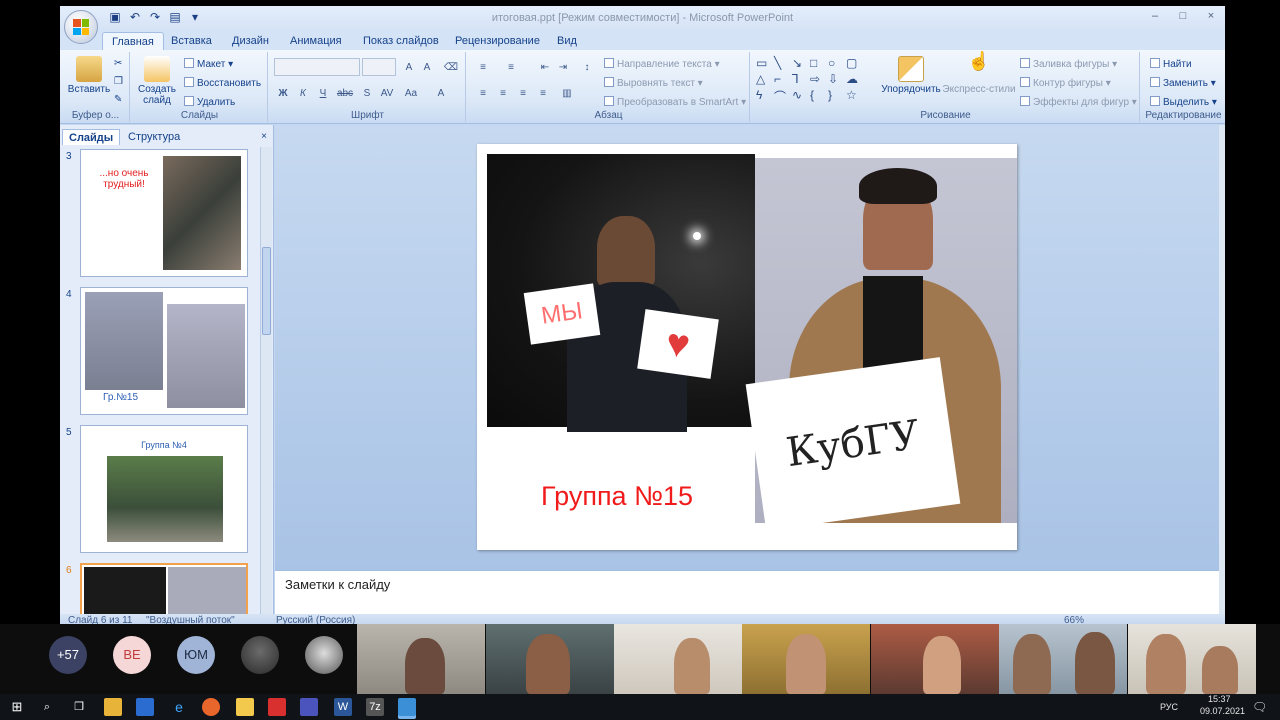 This screenshot has width=1280, height=720. What do you see at coordinates (563, 67) in the screenshot?
I see `increase-indent-icon: ⇥` at bounding box center [563, 67].